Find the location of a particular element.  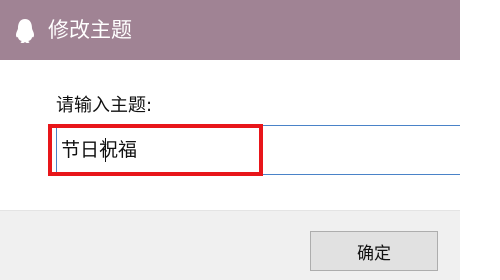

annotation-highlight-box is located at coordinates (155, 150).